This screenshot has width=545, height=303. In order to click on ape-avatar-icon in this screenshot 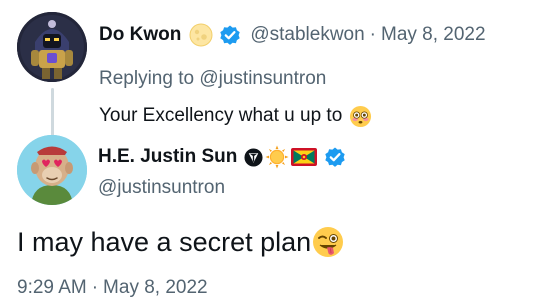, I will do `click(52, 170)`.